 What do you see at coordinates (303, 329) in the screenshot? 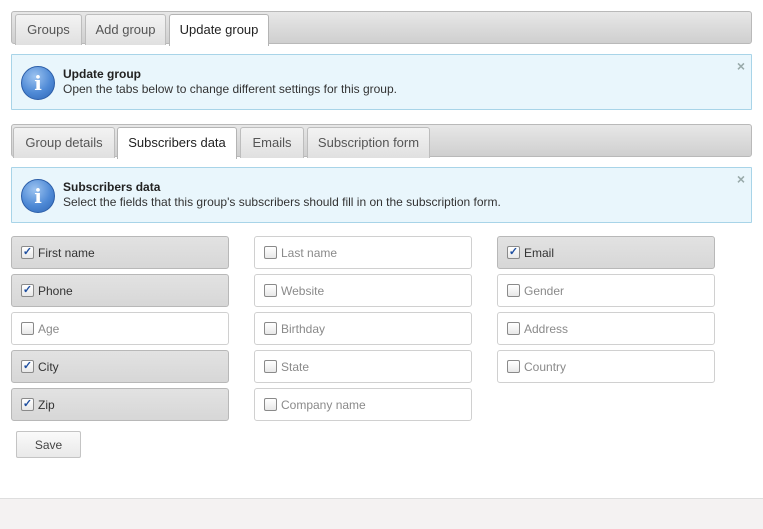
I see `field-label: Birthday` at bounding box center [303, 329].